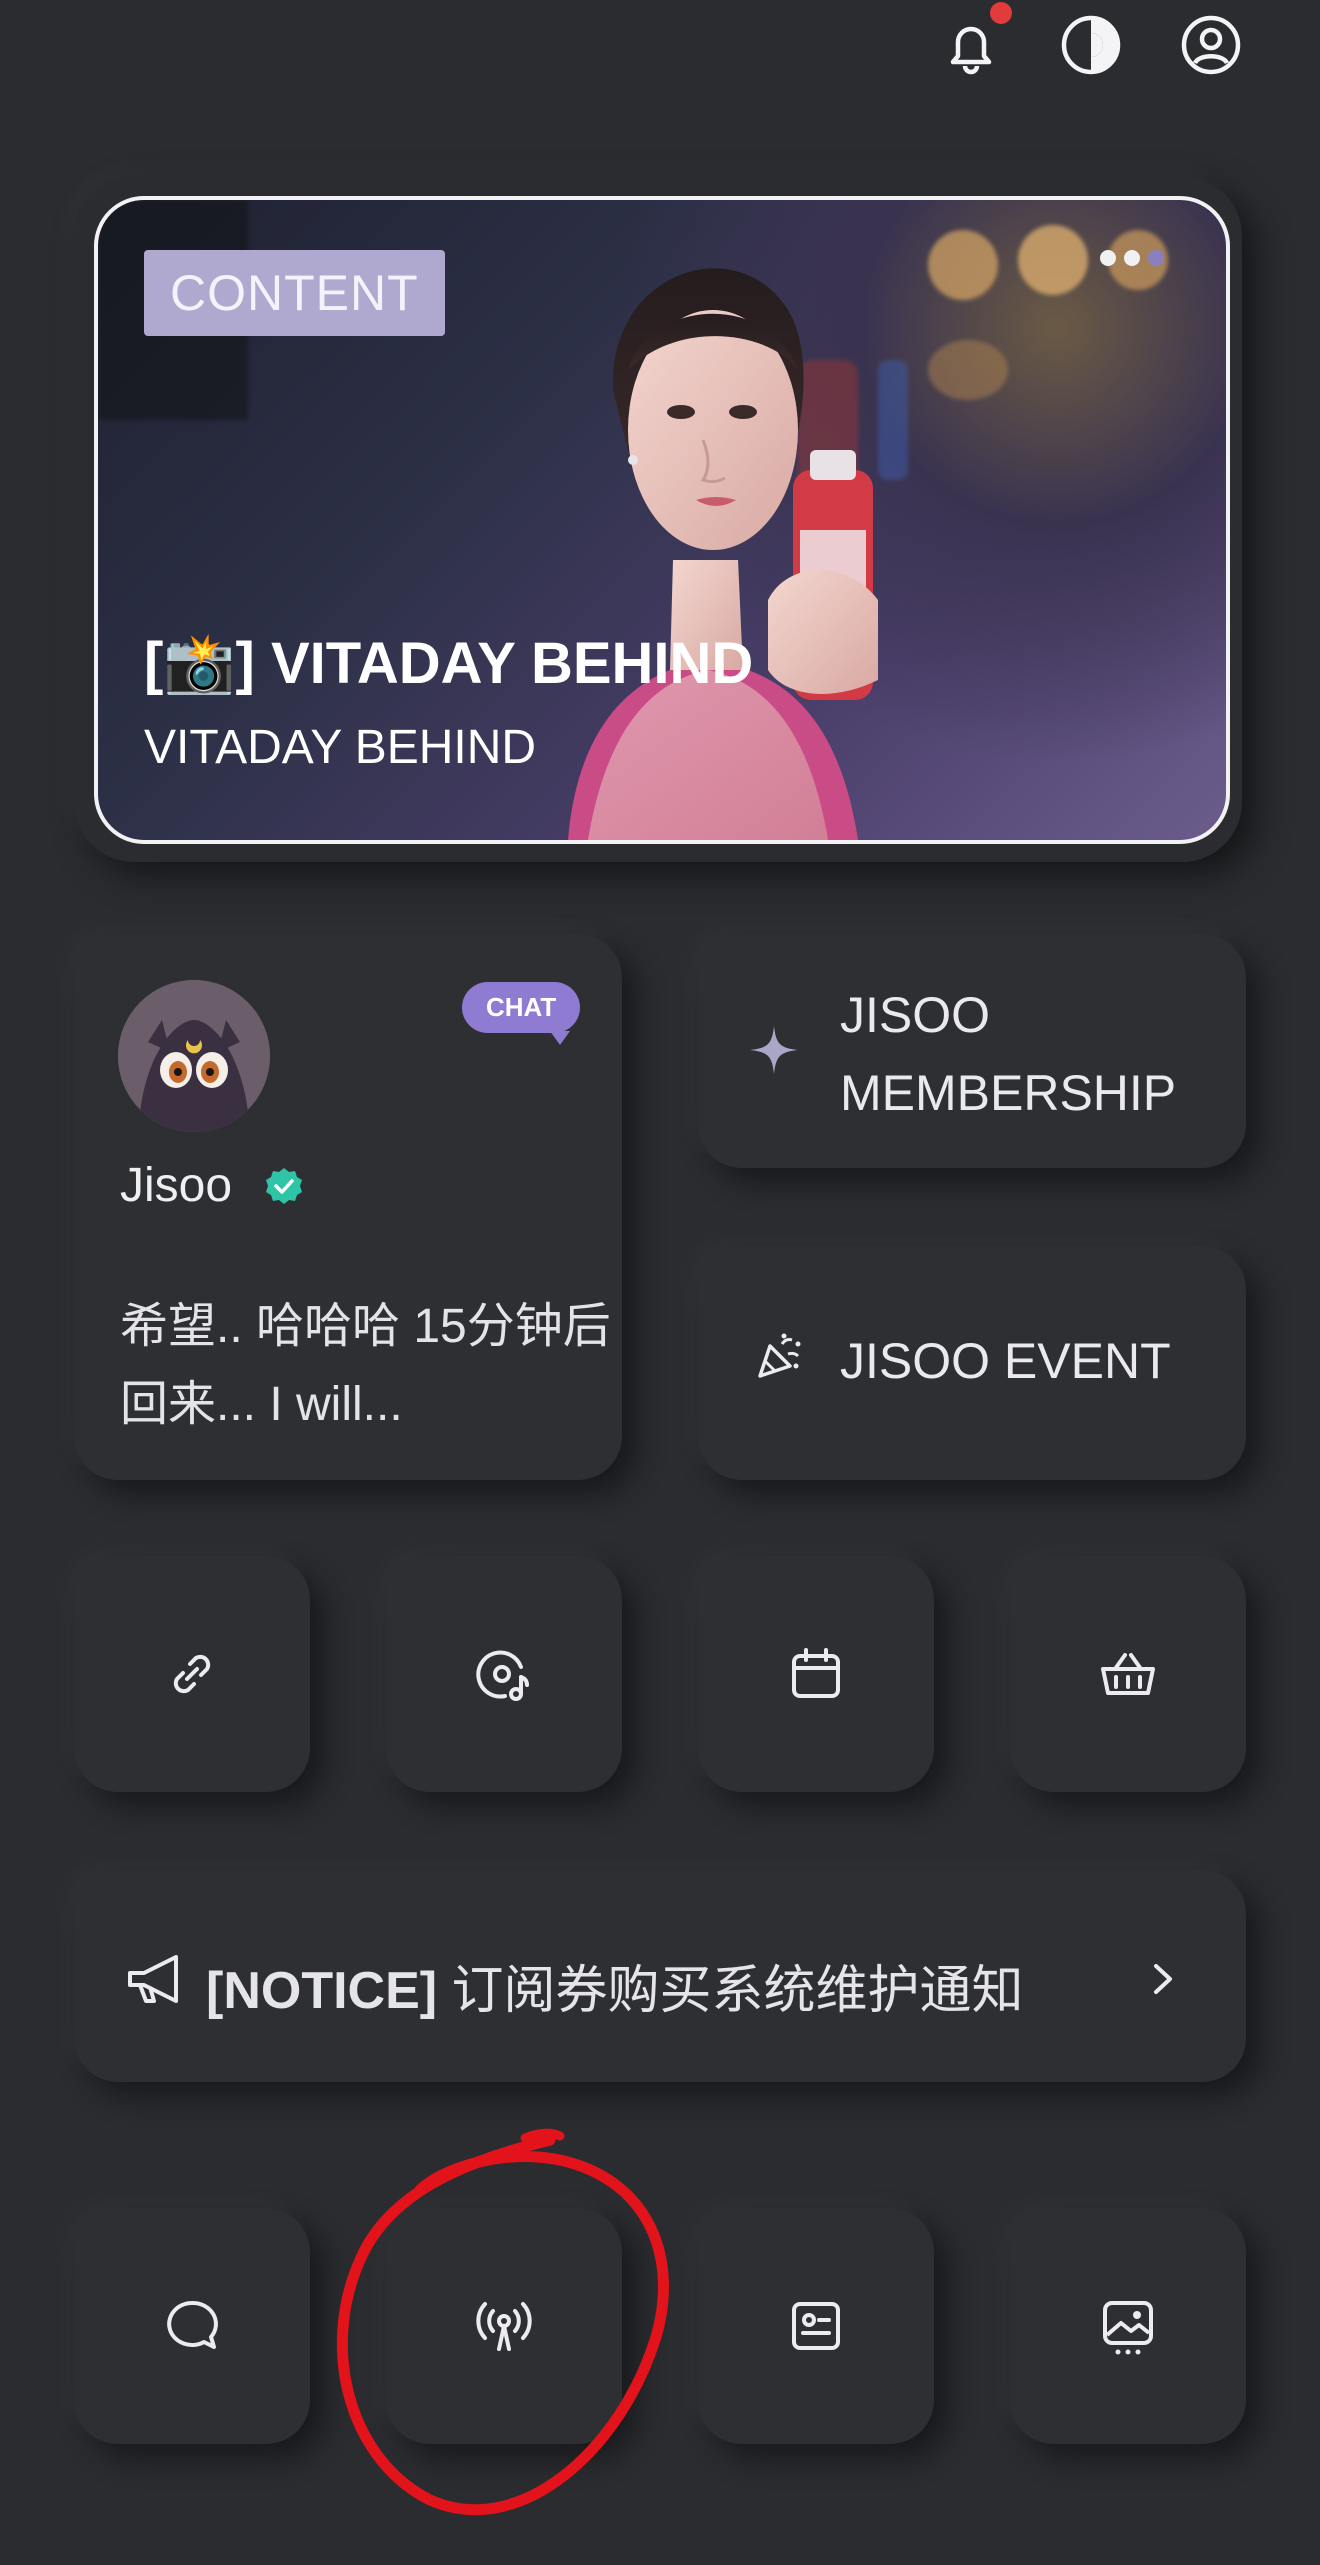  I want to click on chat-bubble-icon, so click(192, 2324).